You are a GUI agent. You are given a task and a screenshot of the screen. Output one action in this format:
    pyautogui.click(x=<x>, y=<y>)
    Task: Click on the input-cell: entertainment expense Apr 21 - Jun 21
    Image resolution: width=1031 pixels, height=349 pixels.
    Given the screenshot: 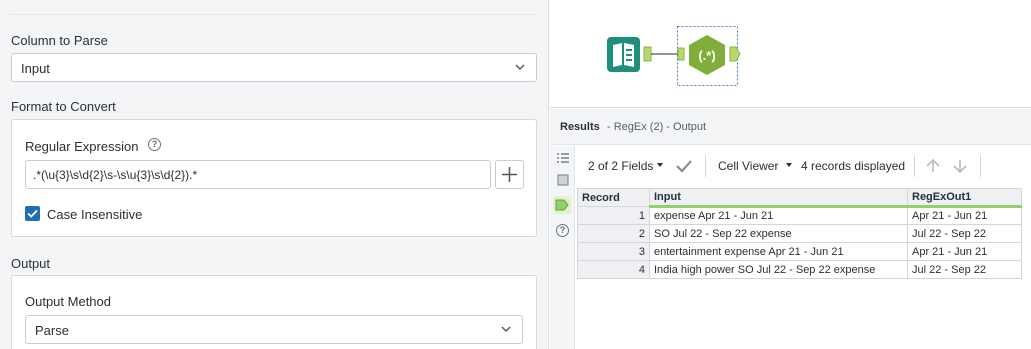 What is the action you would take?
    pyautogui.click(x=778, y=251)
    